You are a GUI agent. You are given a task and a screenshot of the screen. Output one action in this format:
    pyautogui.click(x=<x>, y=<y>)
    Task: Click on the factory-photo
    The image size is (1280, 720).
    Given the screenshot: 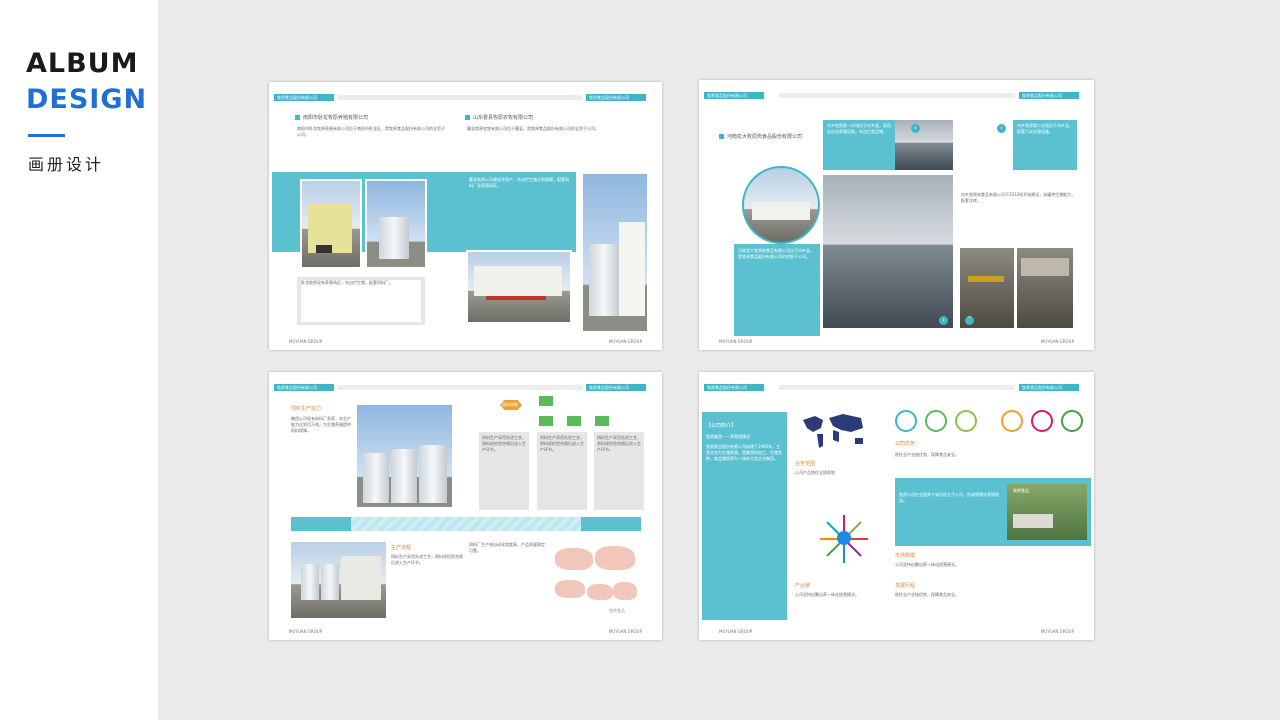 What is the action you would take?
    pyautogui.click(x=519, y=287)
    